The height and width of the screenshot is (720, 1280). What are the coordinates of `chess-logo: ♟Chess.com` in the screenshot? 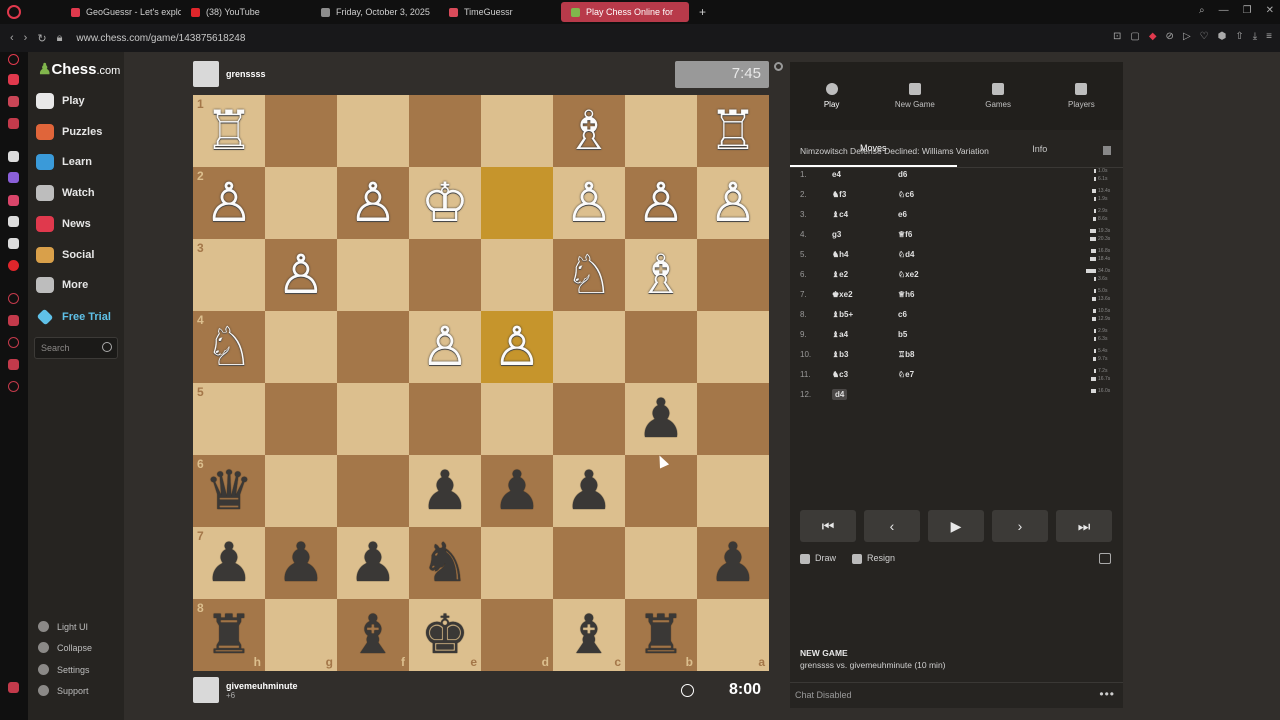 It's located at (79, 69).